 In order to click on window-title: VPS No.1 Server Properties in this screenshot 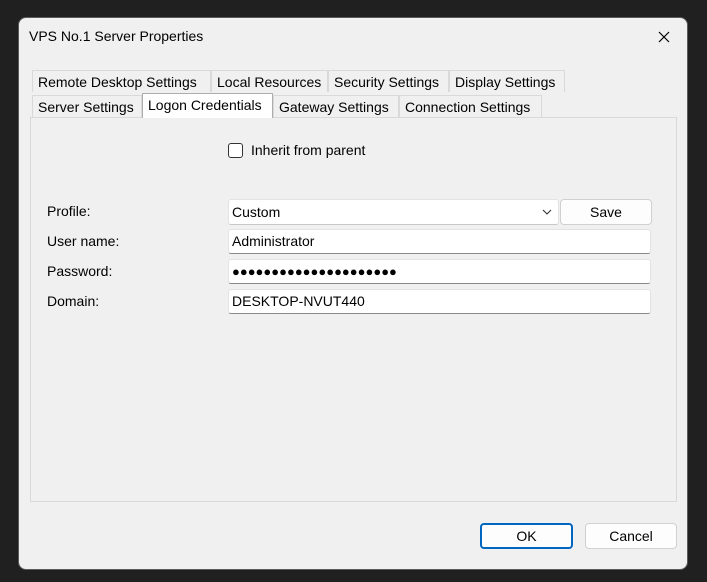, I will do `click(116, 36)`.